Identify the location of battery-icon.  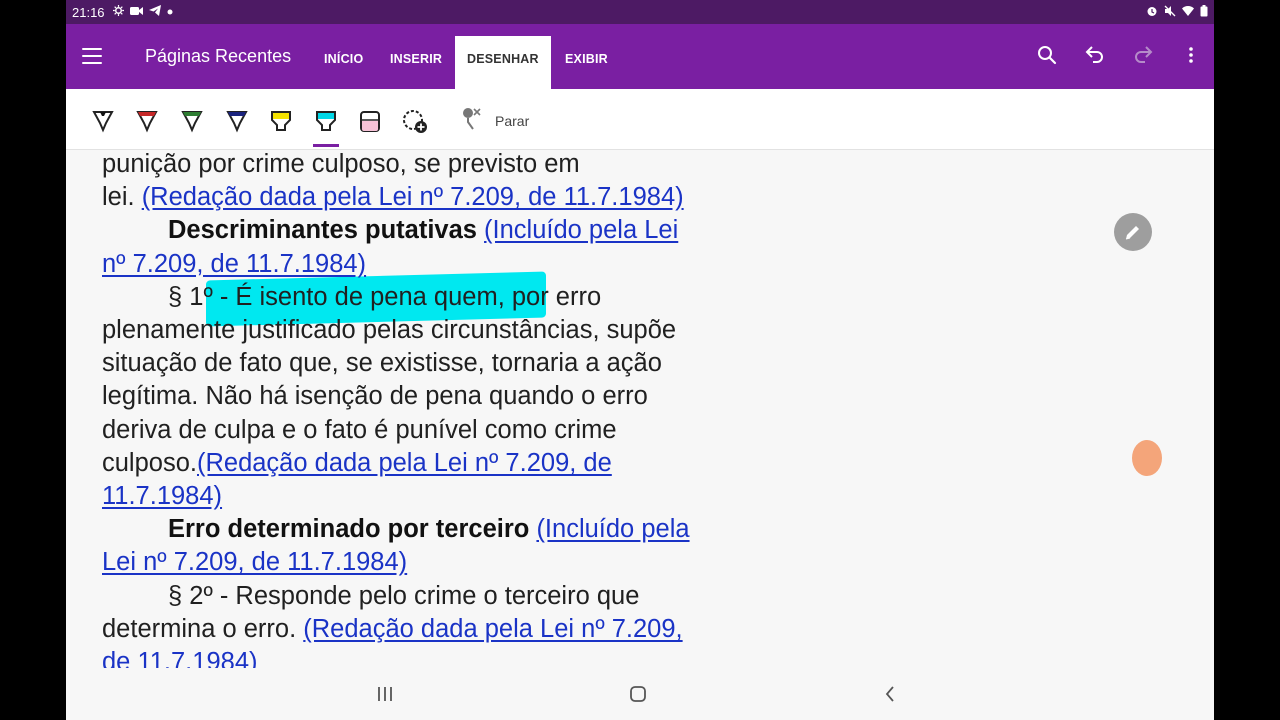
(1204, 12).